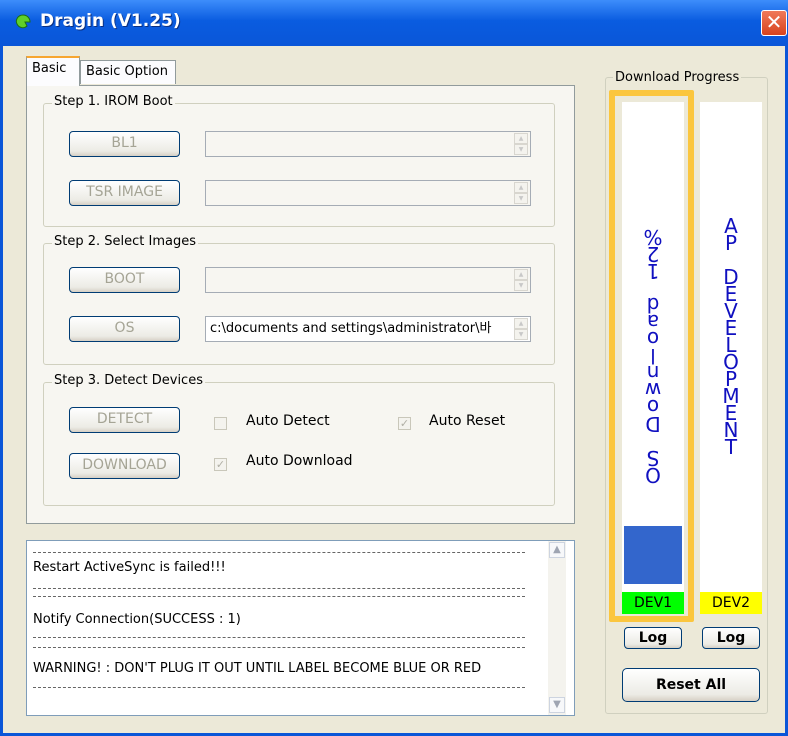 This screenshot has height=736, width=788. Describe the element at coordinates (557, 550) in the screenshot. I see `scroll-up-arrow: ▲` at that location.